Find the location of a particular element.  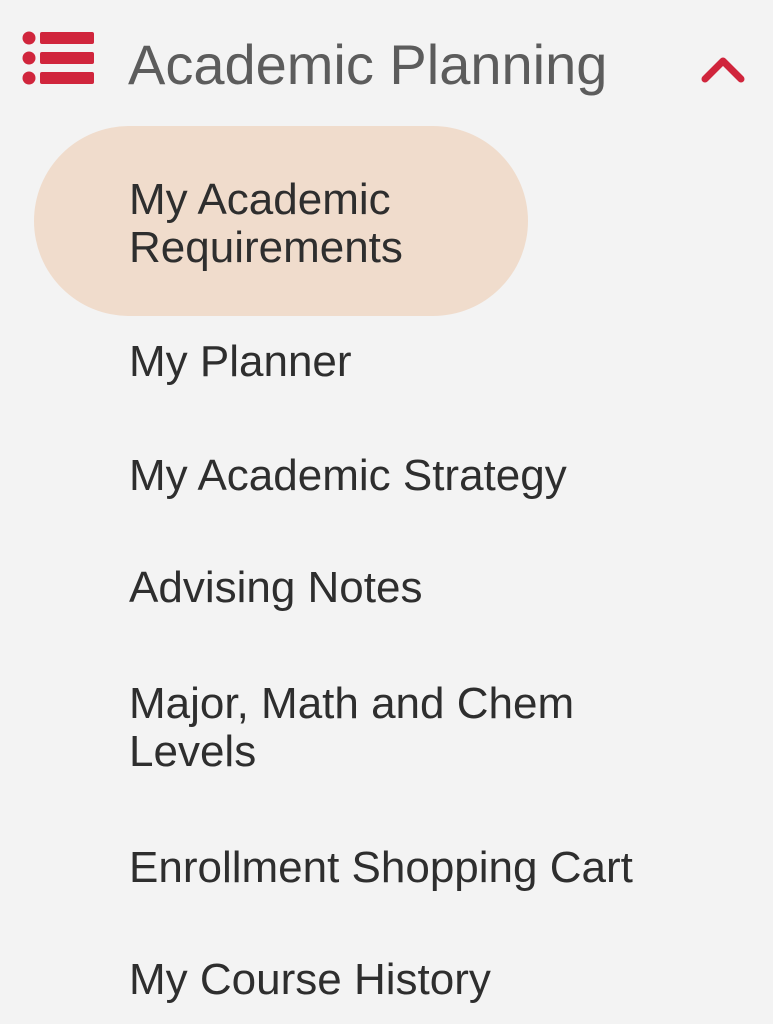

menu-item-label: Advising Notes is located at coordinates (276, 587).